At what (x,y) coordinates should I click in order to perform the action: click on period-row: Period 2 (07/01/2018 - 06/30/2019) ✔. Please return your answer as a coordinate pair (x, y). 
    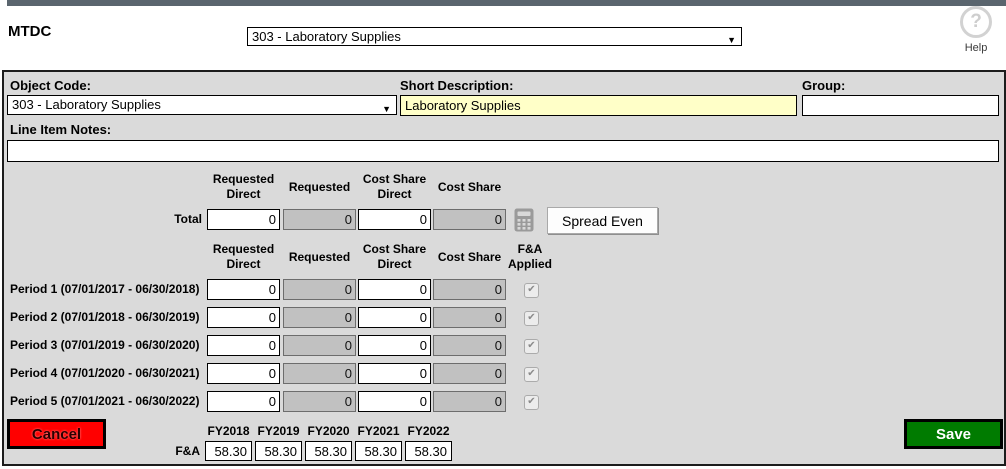
    Looking at the image, I should click on (504, 318).